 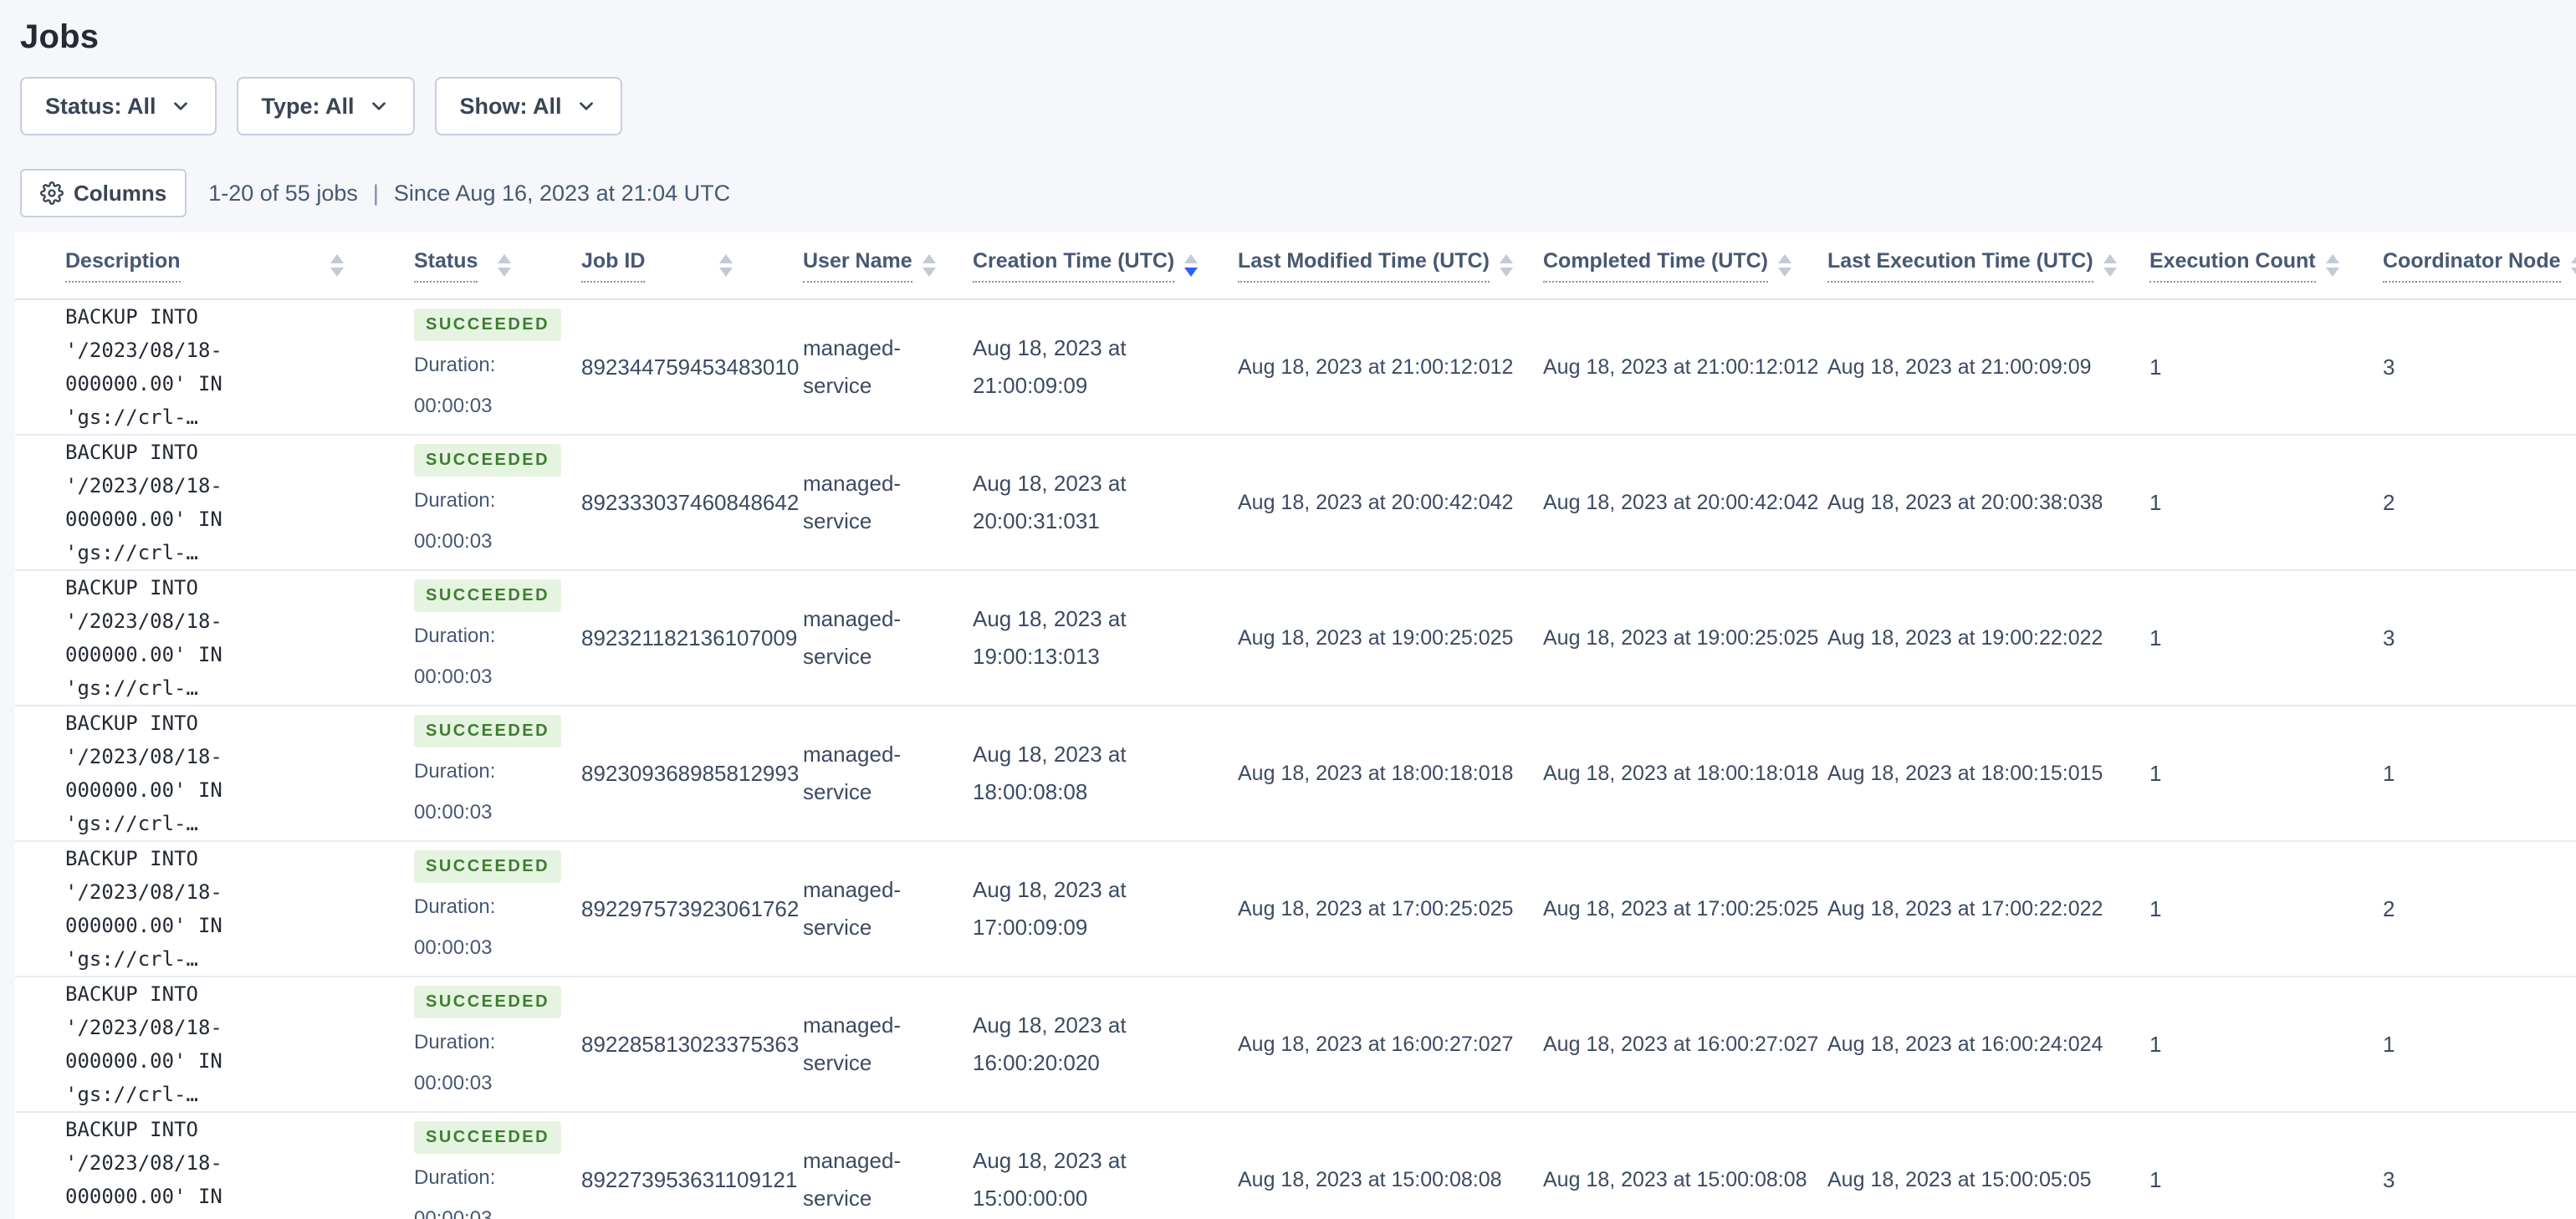 I want to click on column-header-user-name: User Name, so click(x=844, y=265).